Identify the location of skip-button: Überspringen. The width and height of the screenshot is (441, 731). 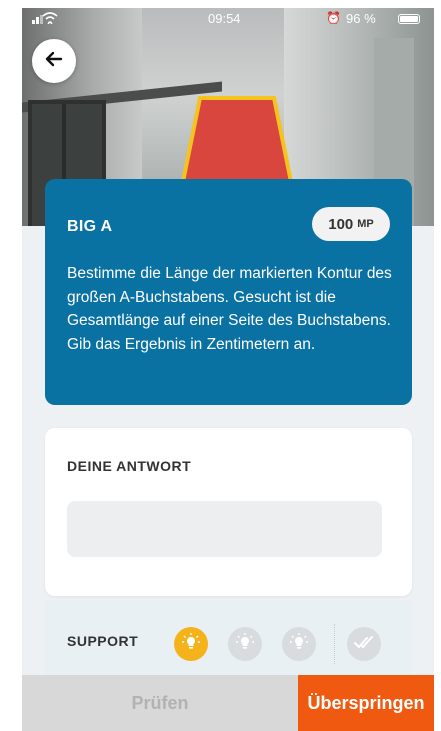
(366, 703).